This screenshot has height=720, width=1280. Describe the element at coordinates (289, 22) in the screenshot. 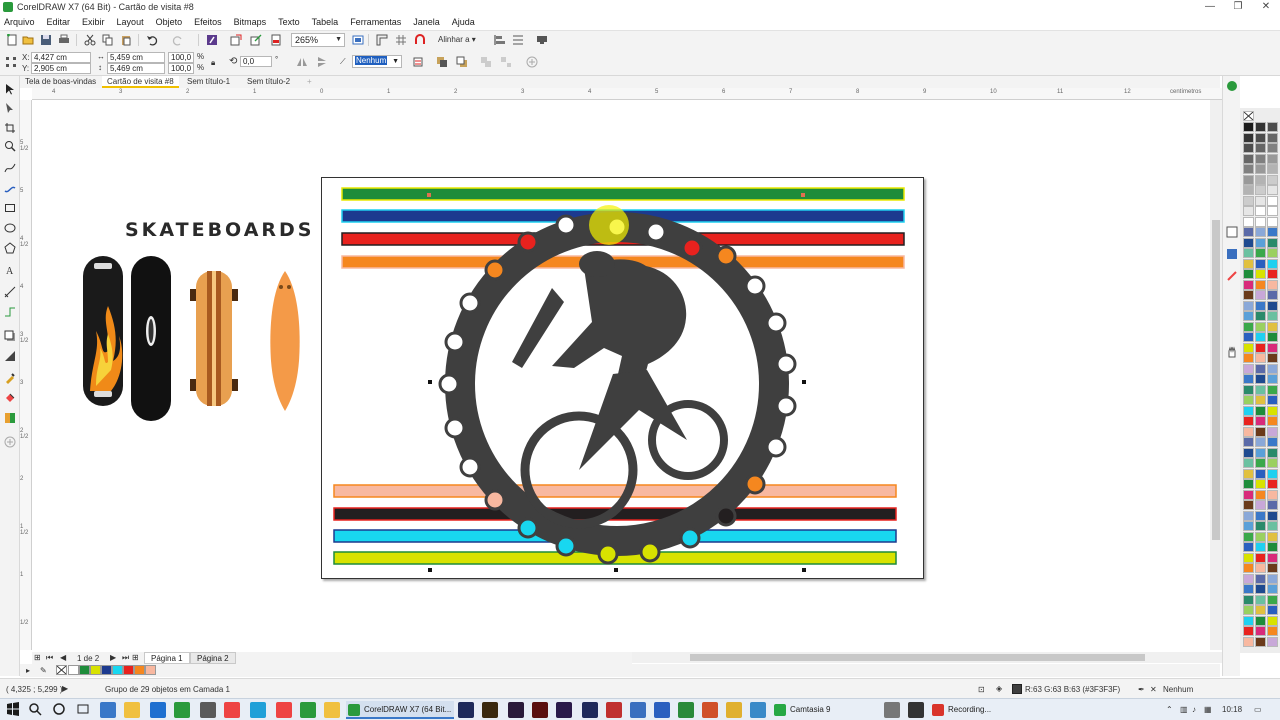

I see `menu-texto: Texto` at that location.